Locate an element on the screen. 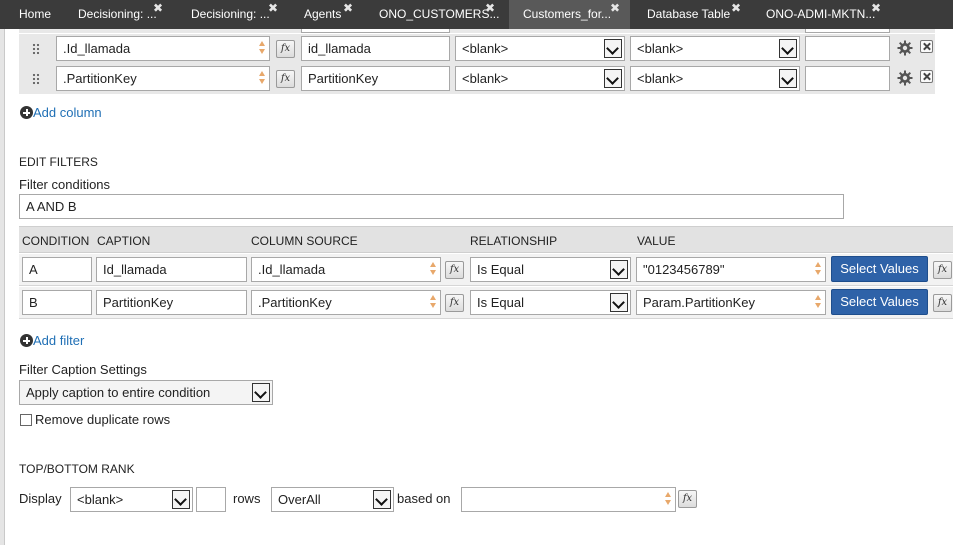 Image resolution: width=953 pixels, height=545 pixels. collapsed-panel-edge is located at coordinates (2, 287).